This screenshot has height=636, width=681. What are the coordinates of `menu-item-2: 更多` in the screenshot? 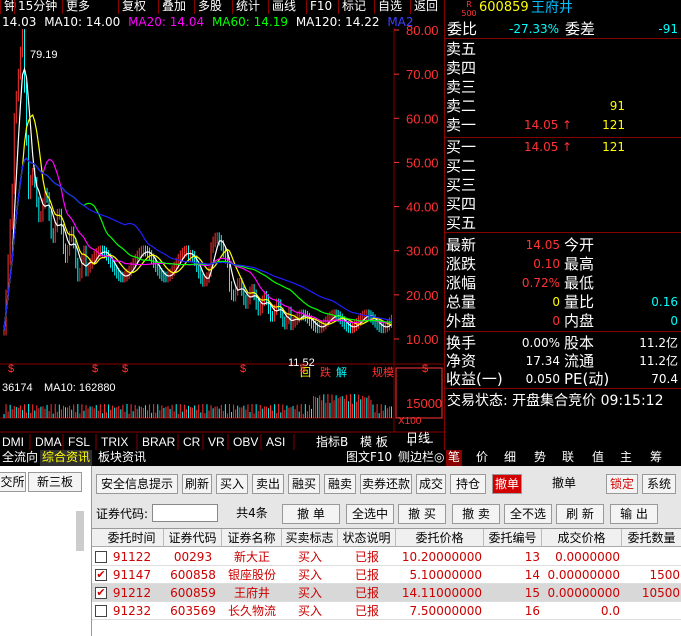 It's located at (77, 7).